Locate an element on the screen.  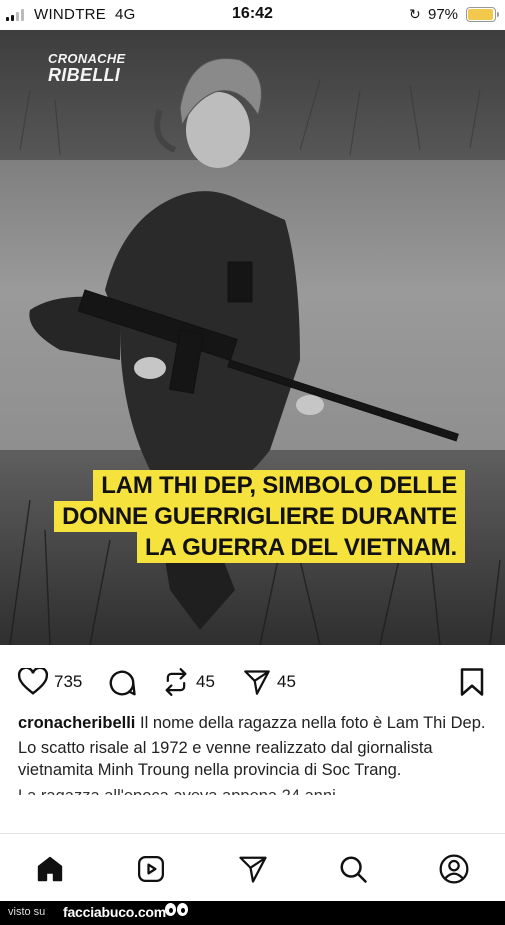
tab-direct is located at coordinates (253, 869).